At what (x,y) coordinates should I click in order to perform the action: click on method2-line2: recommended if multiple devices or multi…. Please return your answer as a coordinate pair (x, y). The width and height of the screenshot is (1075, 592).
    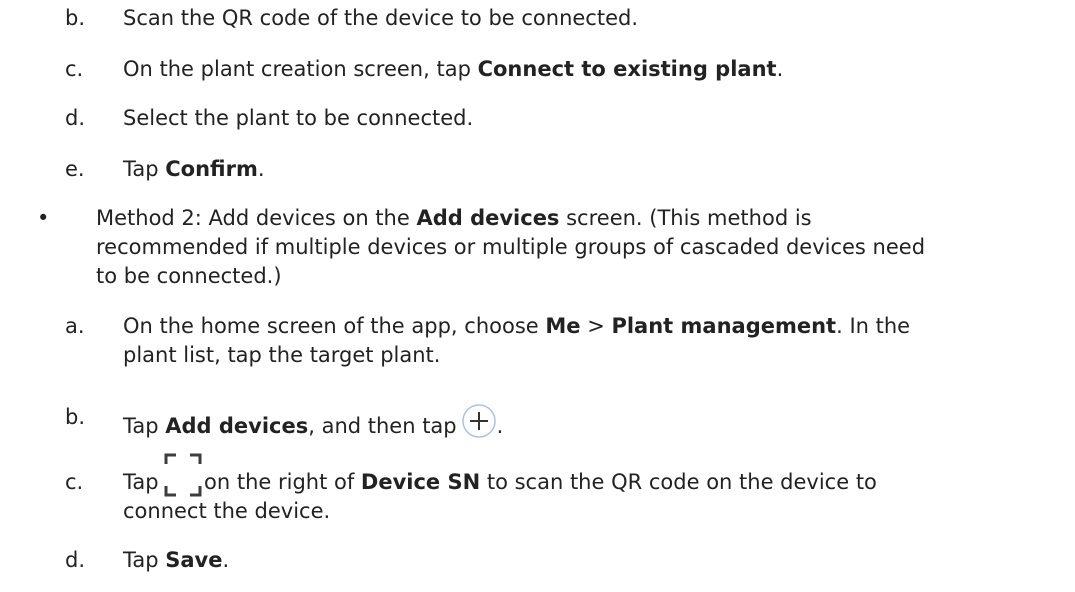
    Looking at the image, I should click on (511, 247).